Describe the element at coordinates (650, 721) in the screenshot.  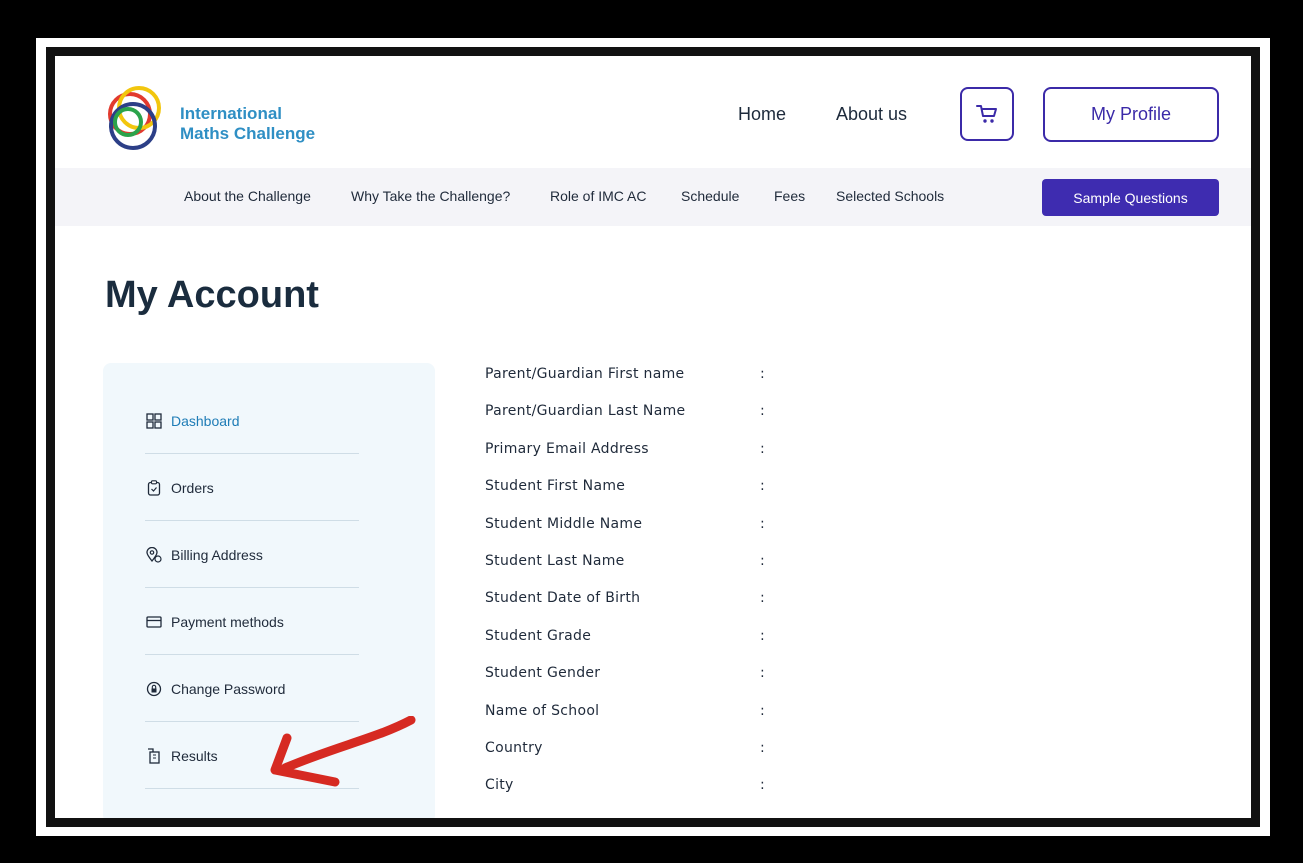
I see `field-row: Name of School :` at that location.